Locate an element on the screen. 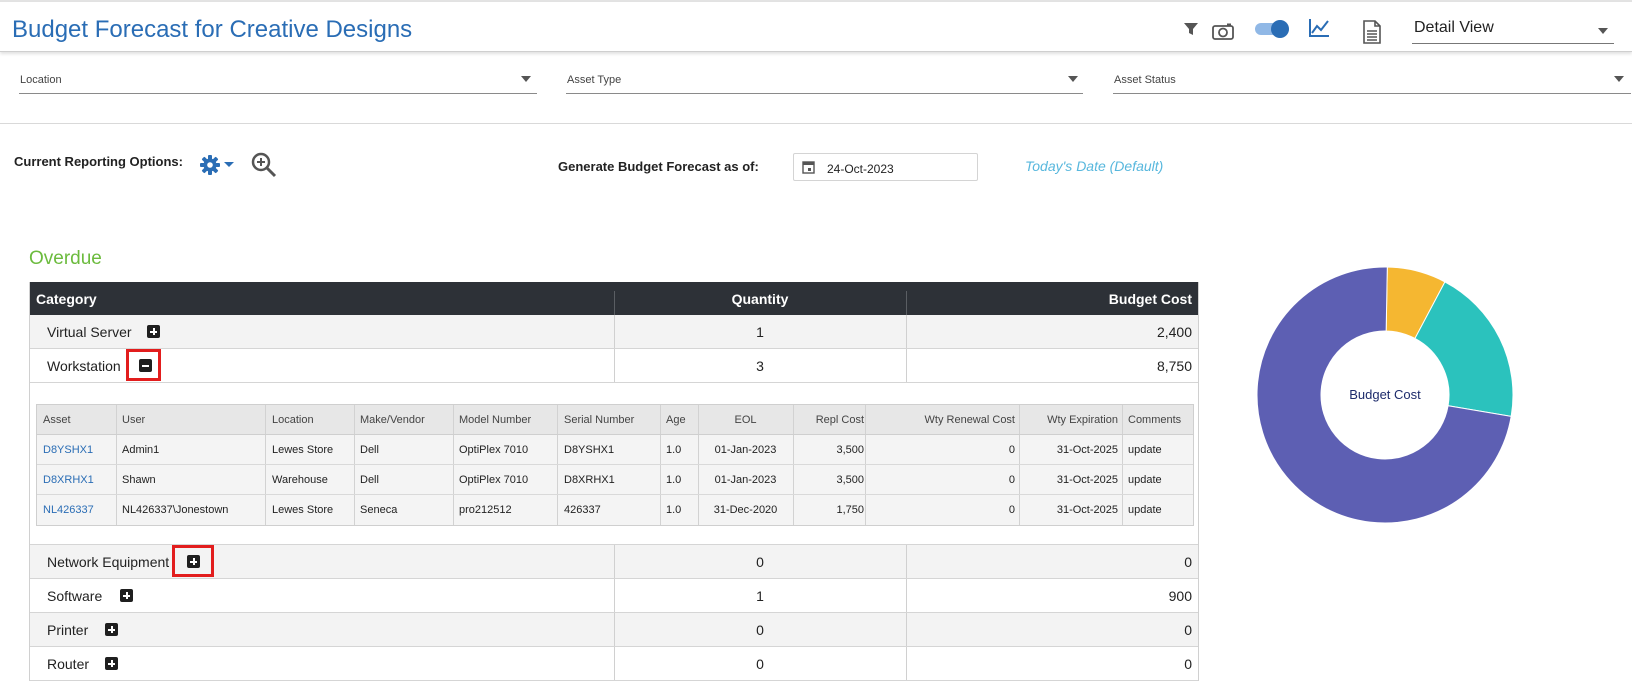 Image resolution: width=1632 pixels, height=681 pixels. column-header: EOL is located at coordinates (745, 420).